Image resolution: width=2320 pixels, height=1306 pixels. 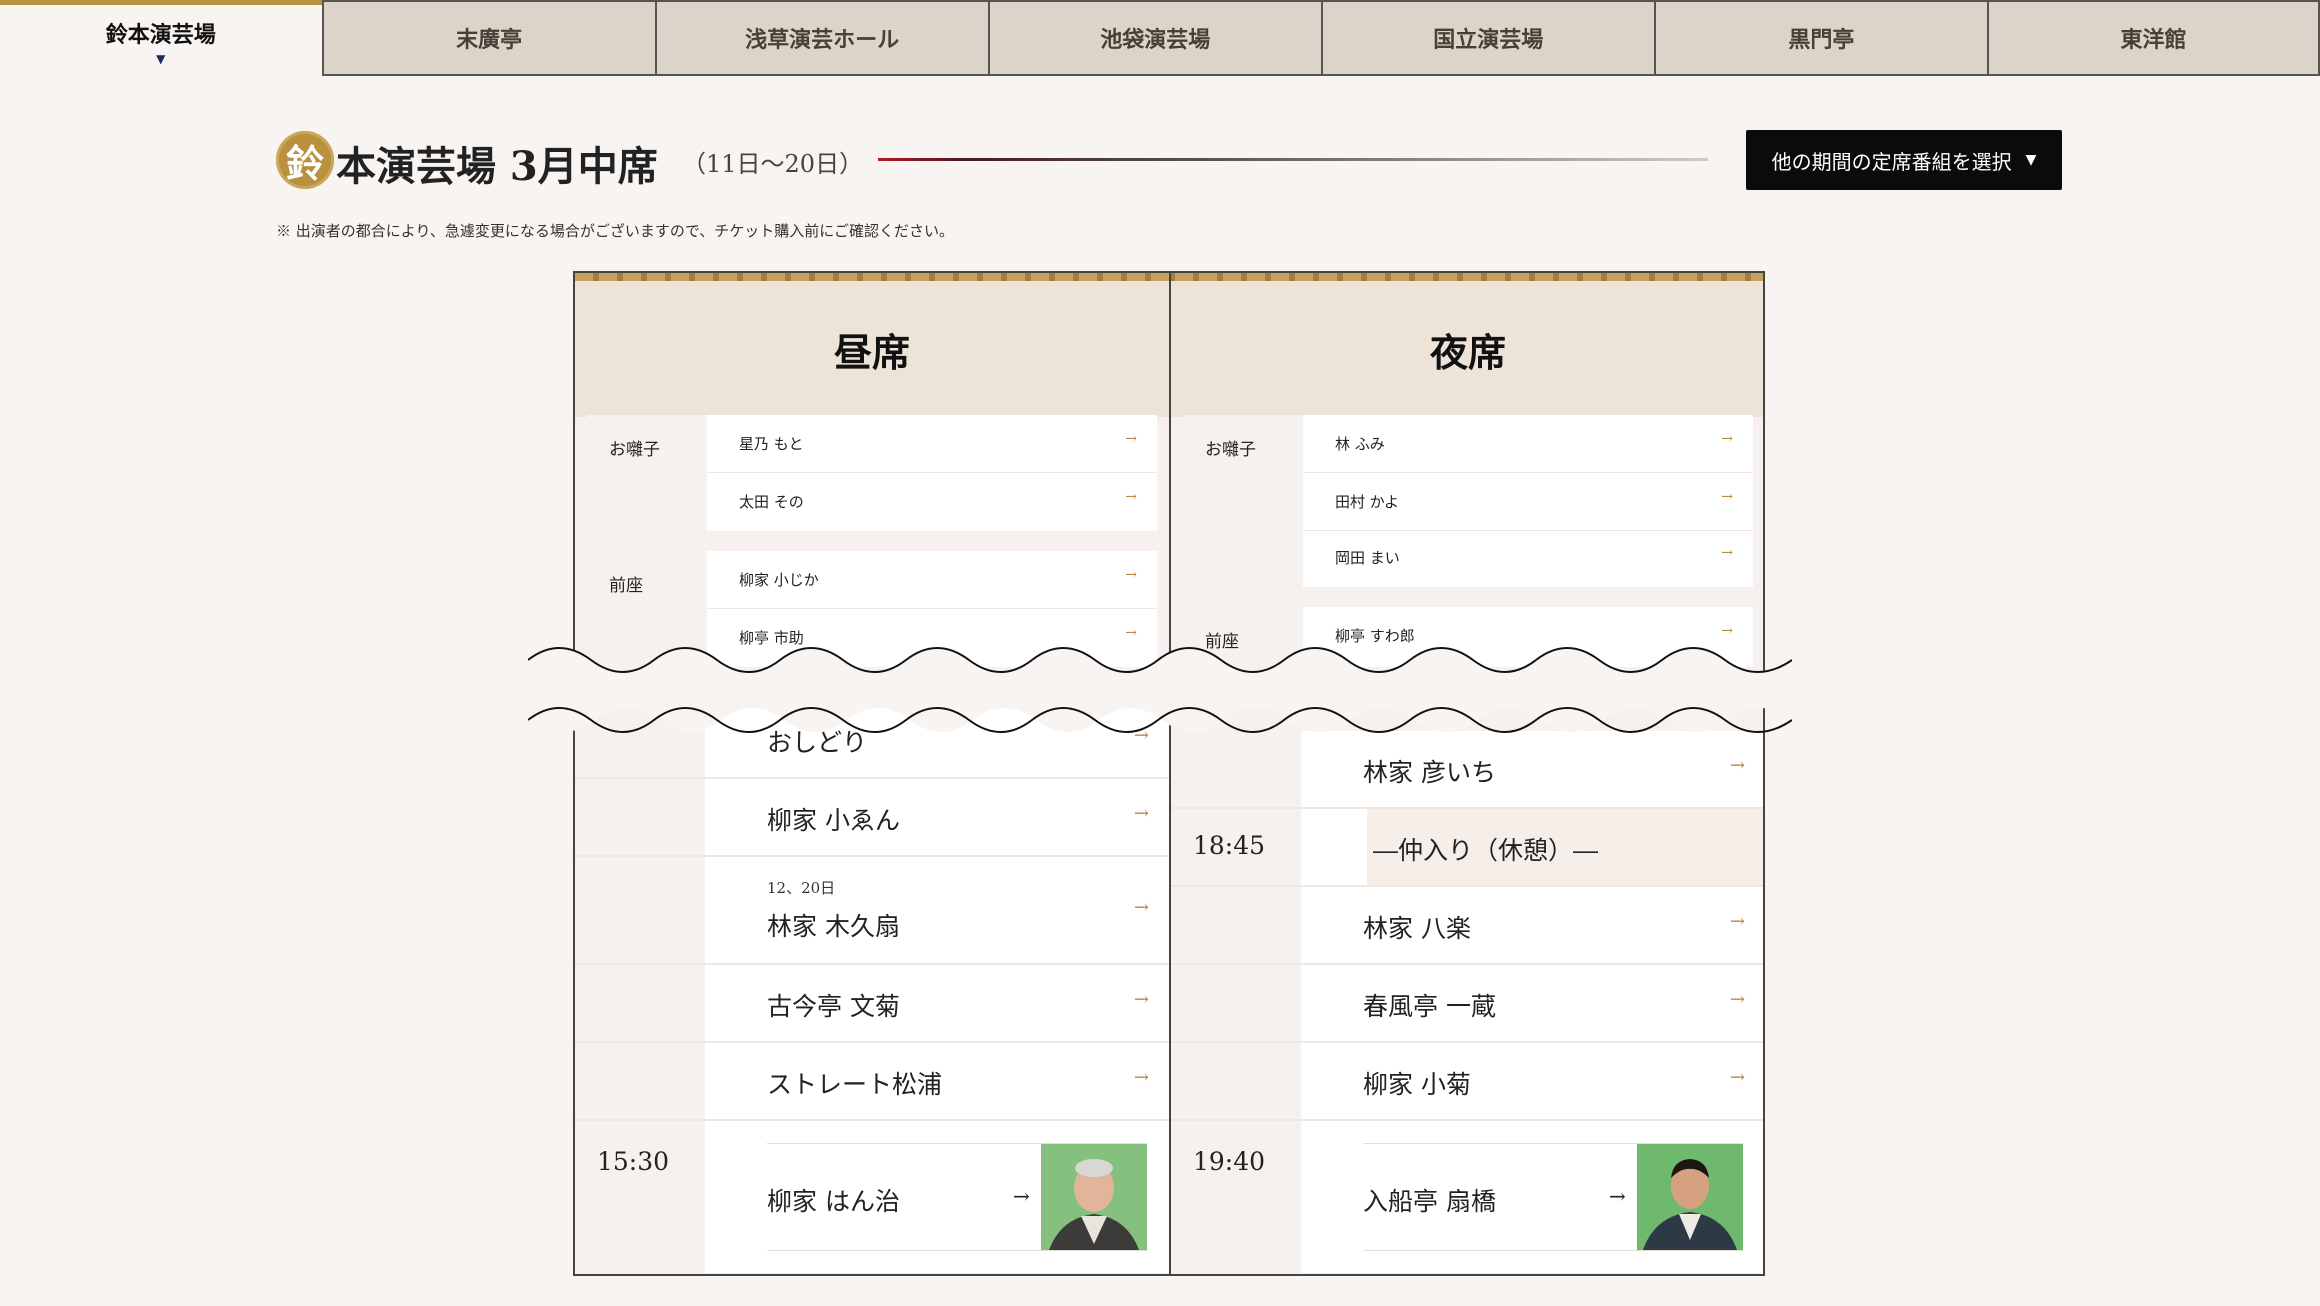 What do you see at coordinates (1367, 502) in the screenshot?
I see `performer-name: 田村 かよ` at bounding box center [1367, 502].